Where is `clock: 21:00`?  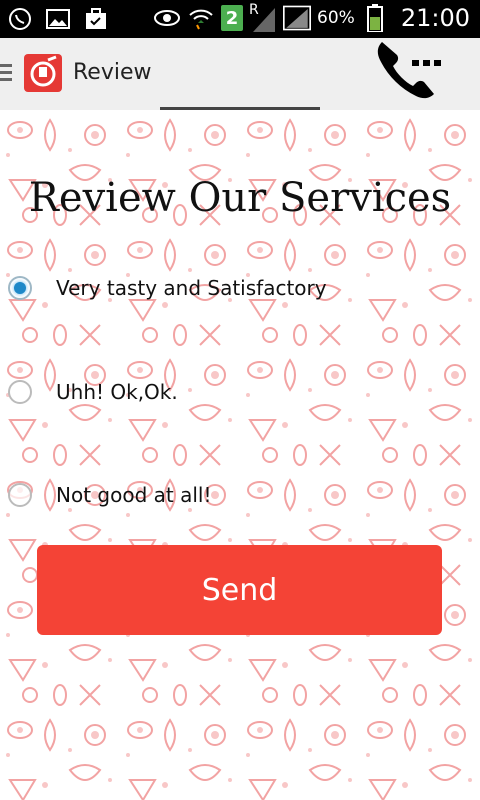
clock: 21:00 is located at coordinates (435, 18).